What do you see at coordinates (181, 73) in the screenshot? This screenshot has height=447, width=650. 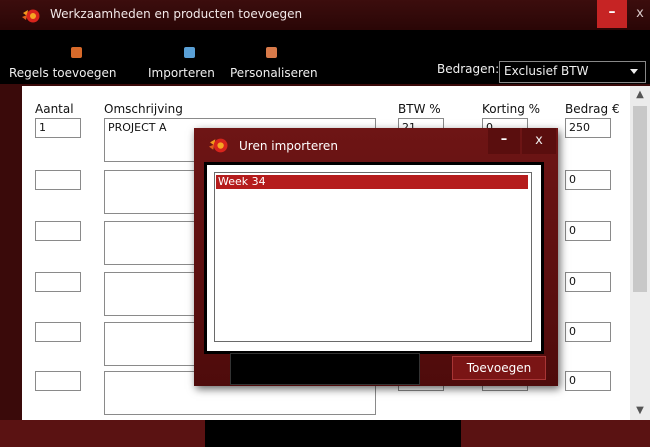 I see `toolbar-import-button: Importeren` at bounding box center [181, 73].